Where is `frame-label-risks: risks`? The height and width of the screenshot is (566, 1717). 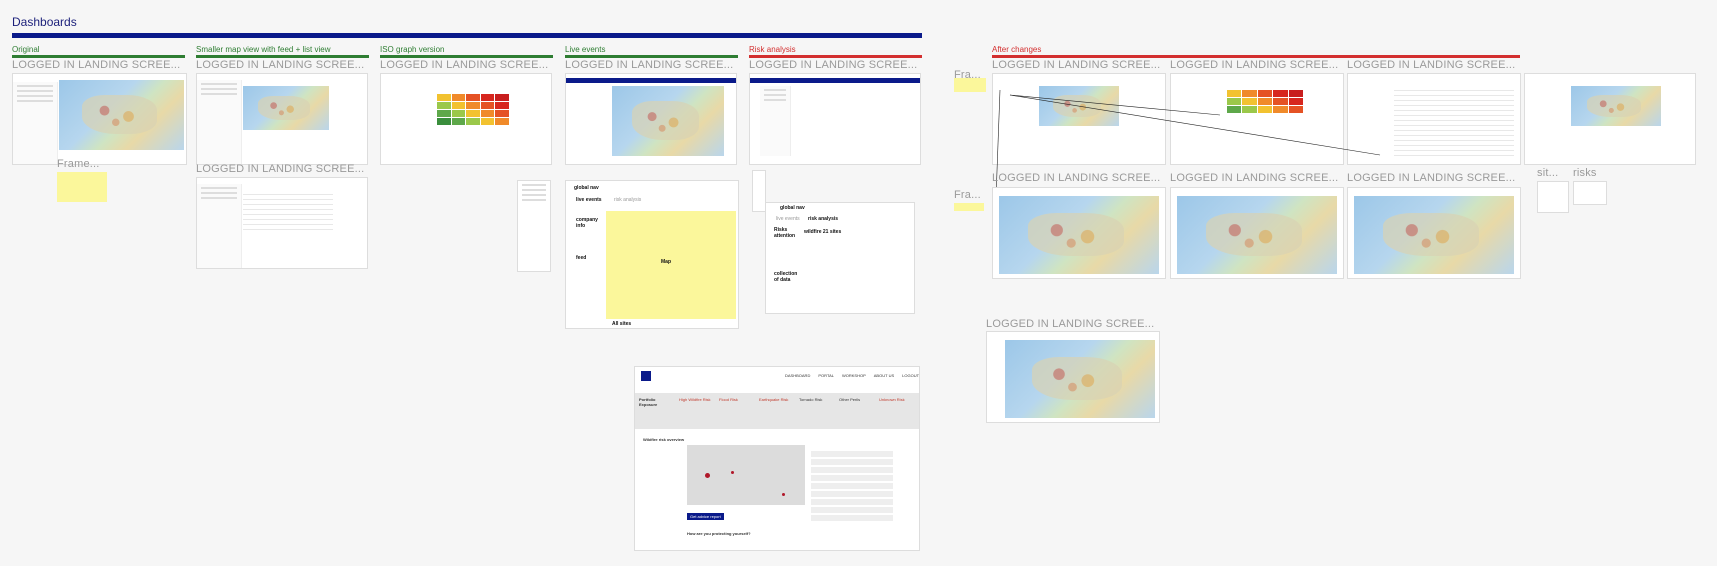 frame-label-risks: risks is located at coordinates (1585, 173).